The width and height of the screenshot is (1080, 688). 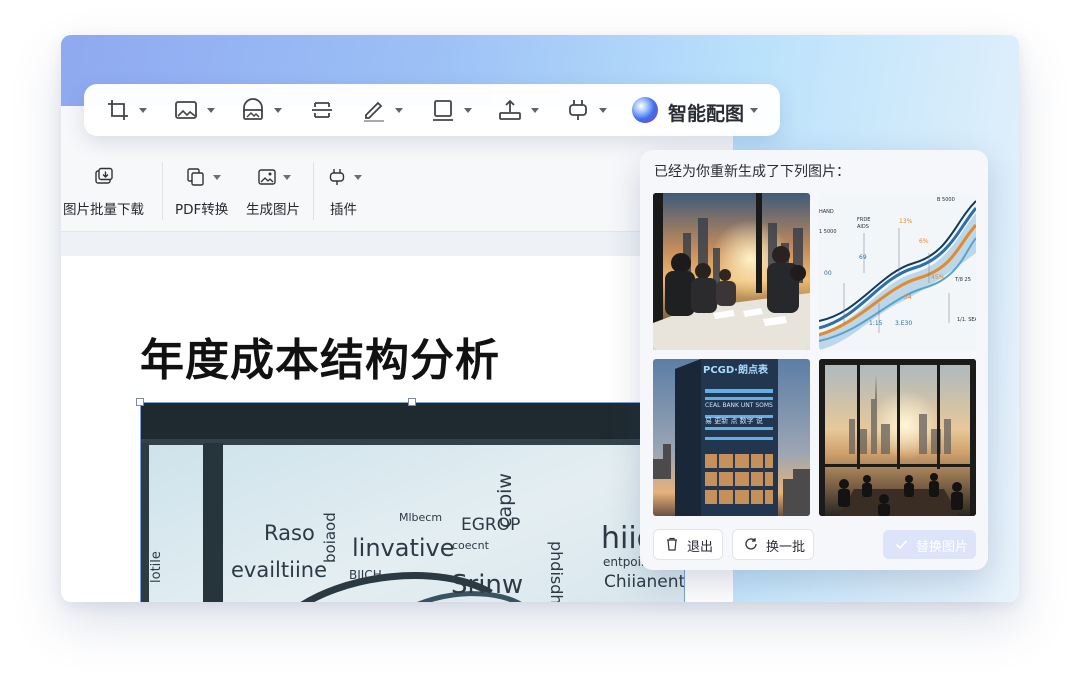 What do you see at coordinates (421, 517) in the screenshot?
I see `wordcloud-word: Mlbecm` at bounding box center [421, 517].